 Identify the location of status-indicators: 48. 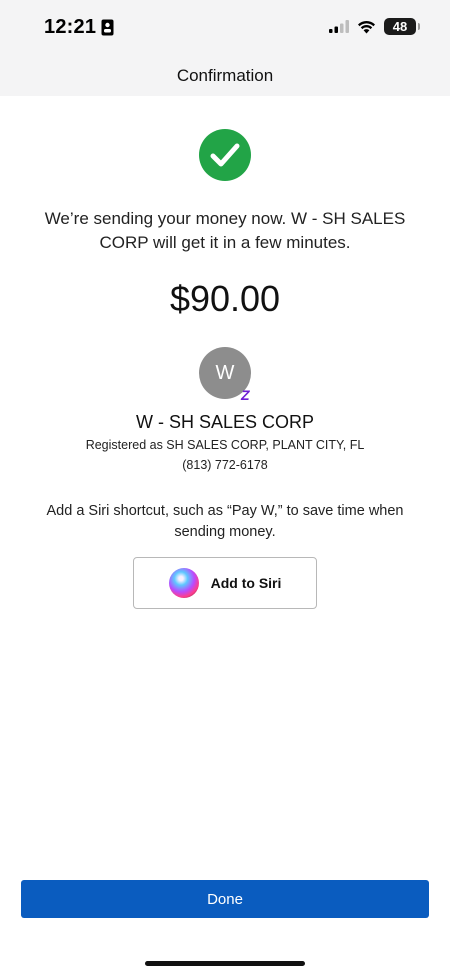
(374, 26).